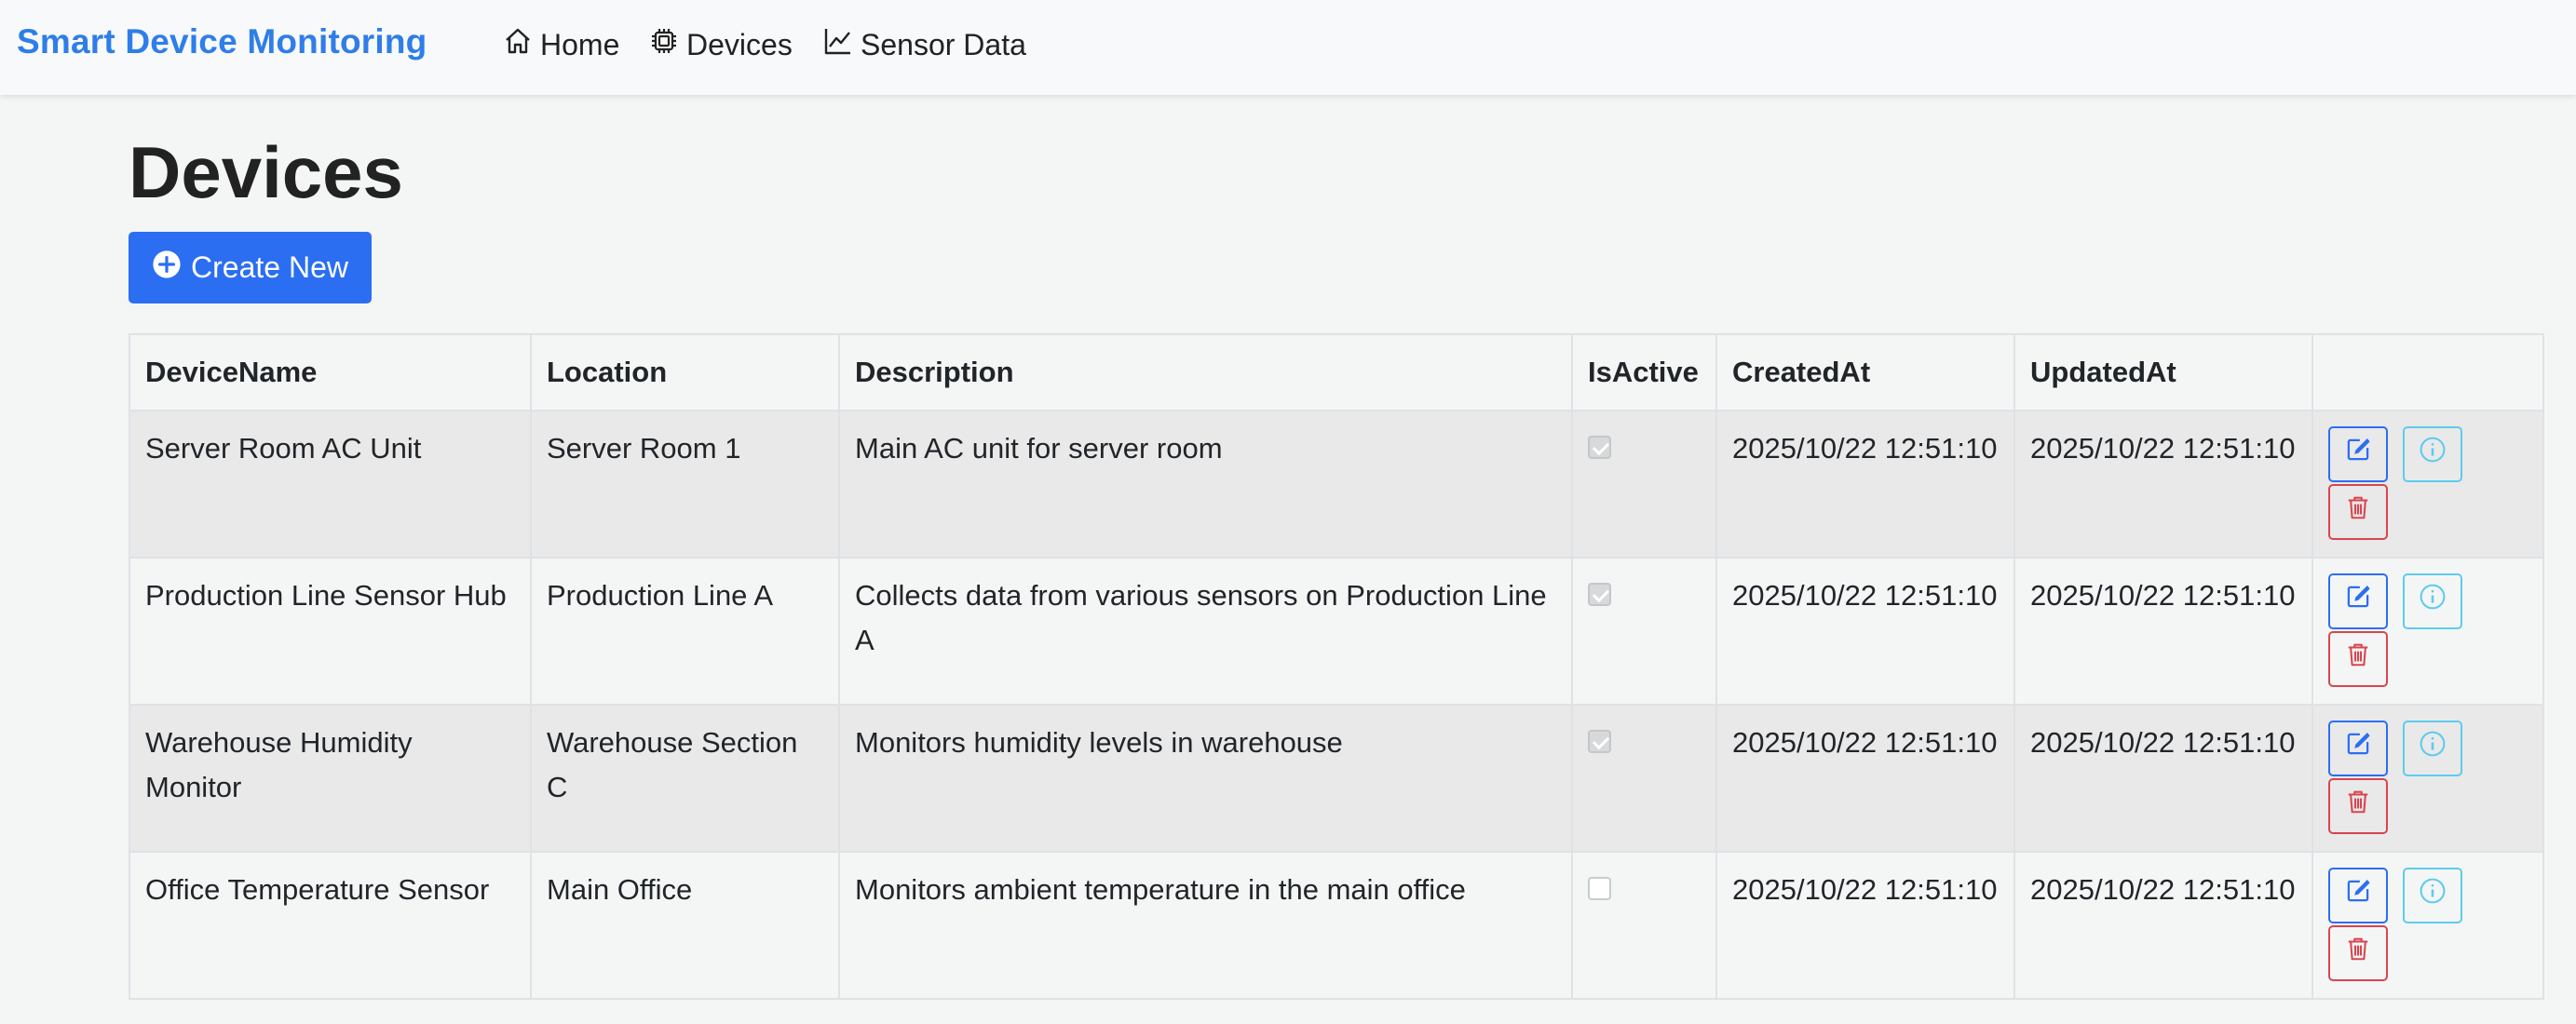 The height and width of the screenshot is (1024, 2576). What do you see at coordinates (330, 778) in the screenshot?
I see `cell-device-name: Warehouse Humidity Monitor` at bounding box center [330, 778].